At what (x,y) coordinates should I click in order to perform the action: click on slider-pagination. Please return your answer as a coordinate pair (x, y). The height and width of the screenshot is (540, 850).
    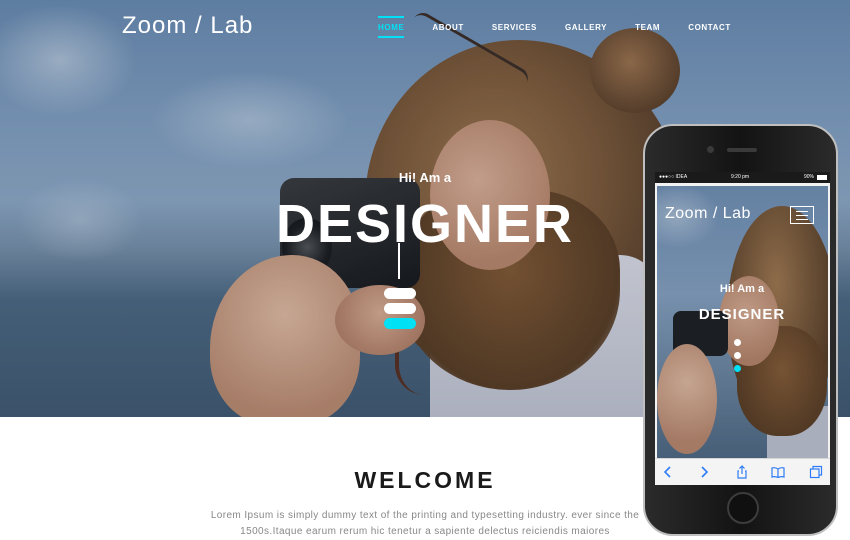
    Looking at the image, I should click on (400, 310).